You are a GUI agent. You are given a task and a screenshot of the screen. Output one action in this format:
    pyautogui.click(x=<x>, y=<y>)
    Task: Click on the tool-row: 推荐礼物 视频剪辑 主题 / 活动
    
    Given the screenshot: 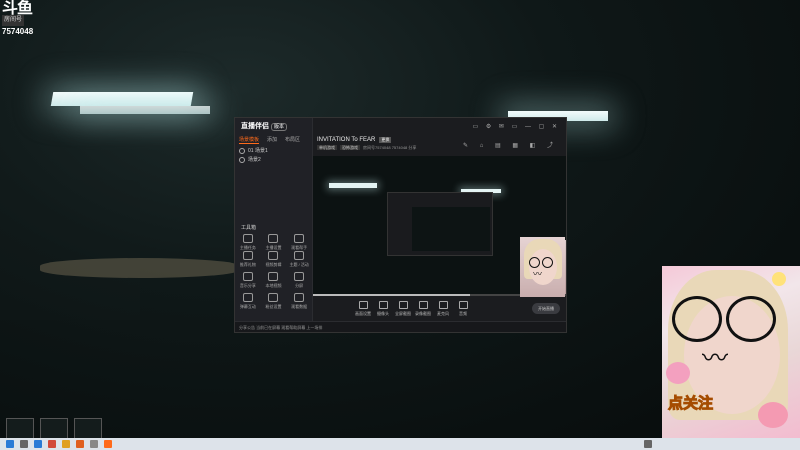 What is the action you would take?
    pyautogui.click(x=273, y=259)
    